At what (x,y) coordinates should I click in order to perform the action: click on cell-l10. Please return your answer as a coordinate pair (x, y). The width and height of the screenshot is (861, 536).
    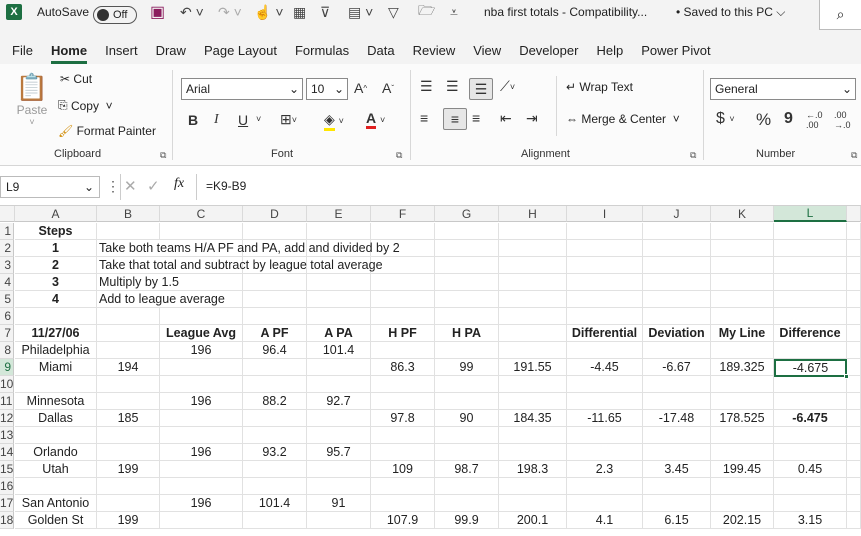
    Looking at the image, I should click on (810, 384).